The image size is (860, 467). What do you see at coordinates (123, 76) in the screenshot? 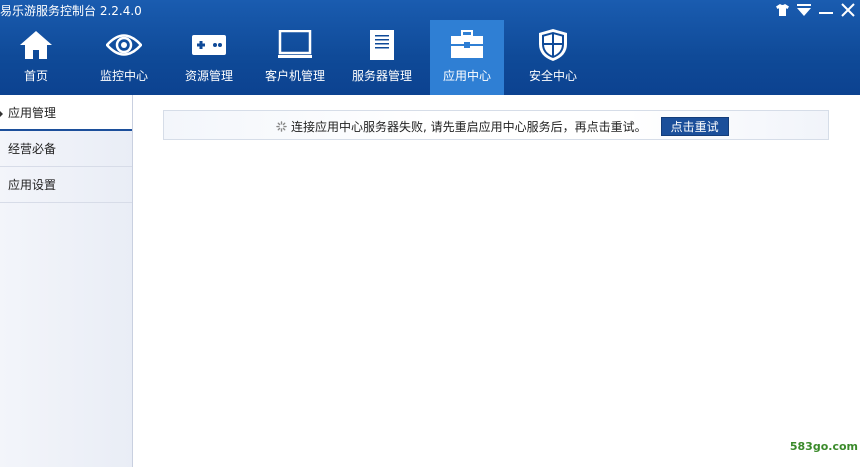
I see `nav-monitor-label: 监控中心` at bounding box center [123, 76].